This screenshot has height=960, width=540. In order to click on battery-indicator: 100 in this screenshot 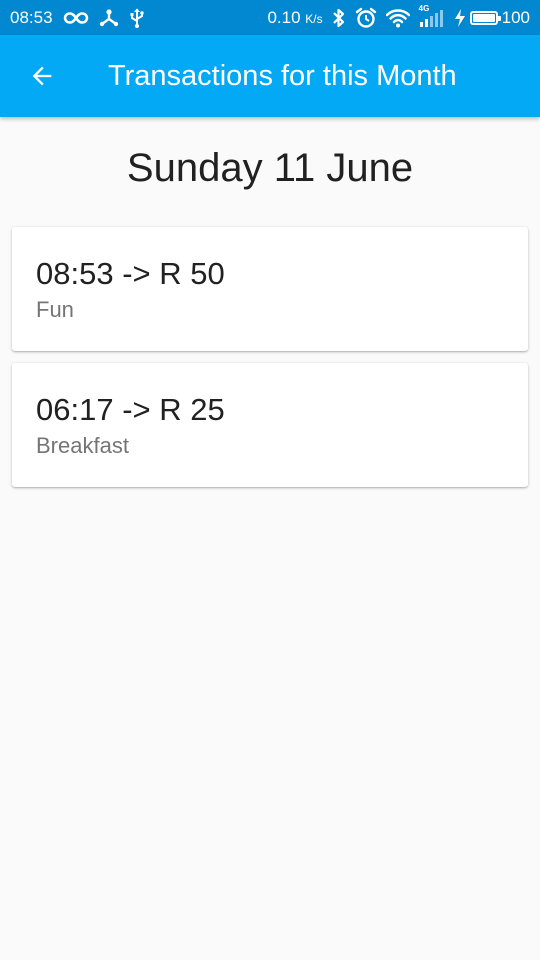, I will do `click(492, 18)`.